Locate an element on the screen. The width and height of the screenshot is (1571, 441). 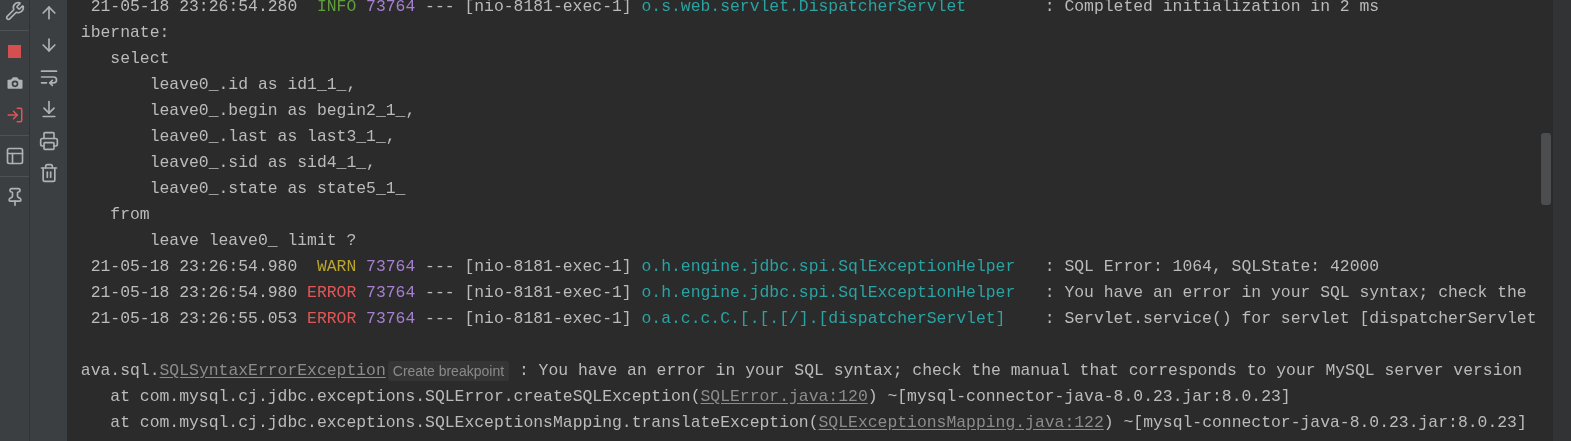
log-text: leave0_.id as id1_1_, is located at coordinates (252, 84).